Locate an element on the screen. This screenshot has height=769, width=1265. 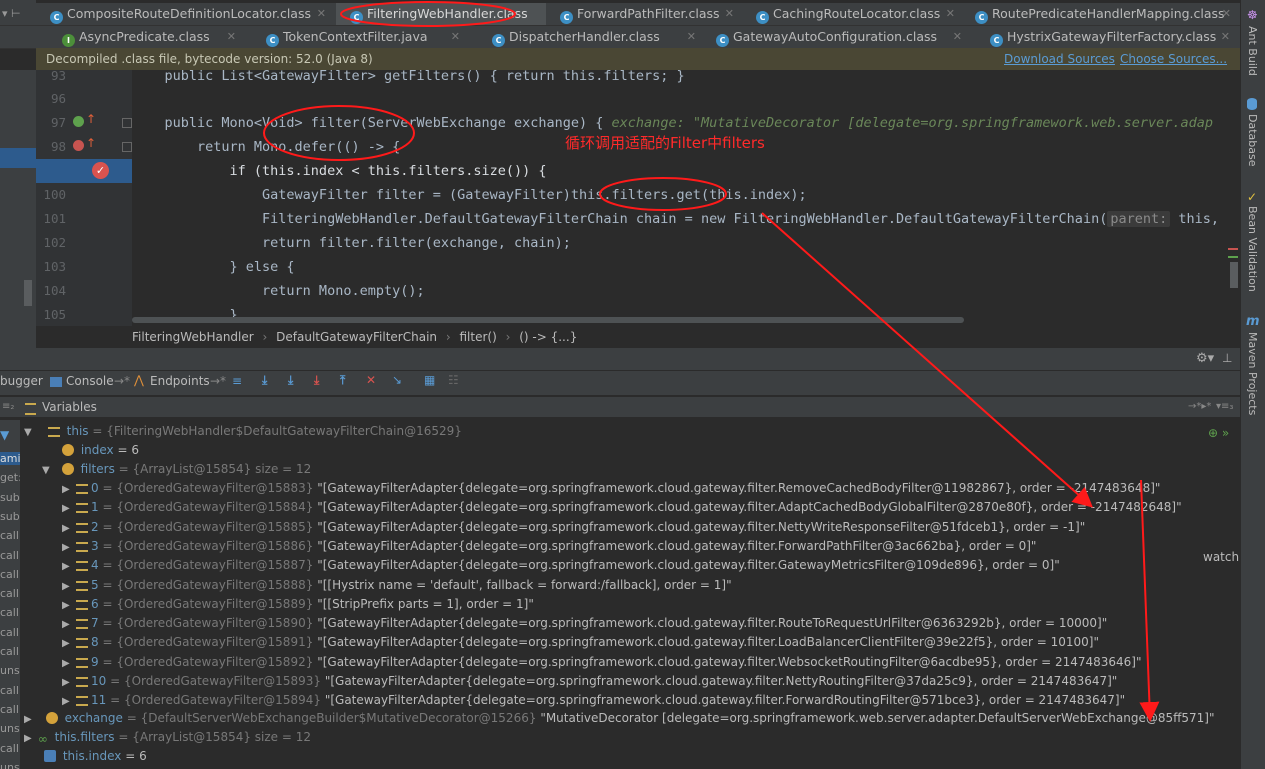
breadcrumb-item: FilteringWebHandler is located at coordinates (193, 337).